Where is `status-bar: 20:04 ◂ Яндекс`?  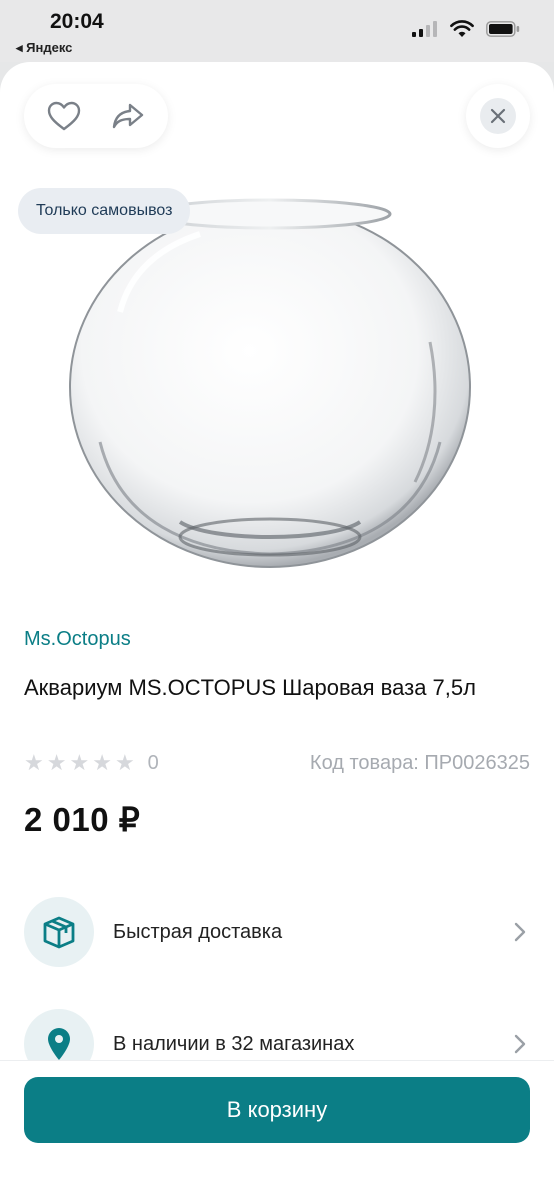 status-bar: 20:04 ◂ Яндекс is located at coordinates (277, 31).